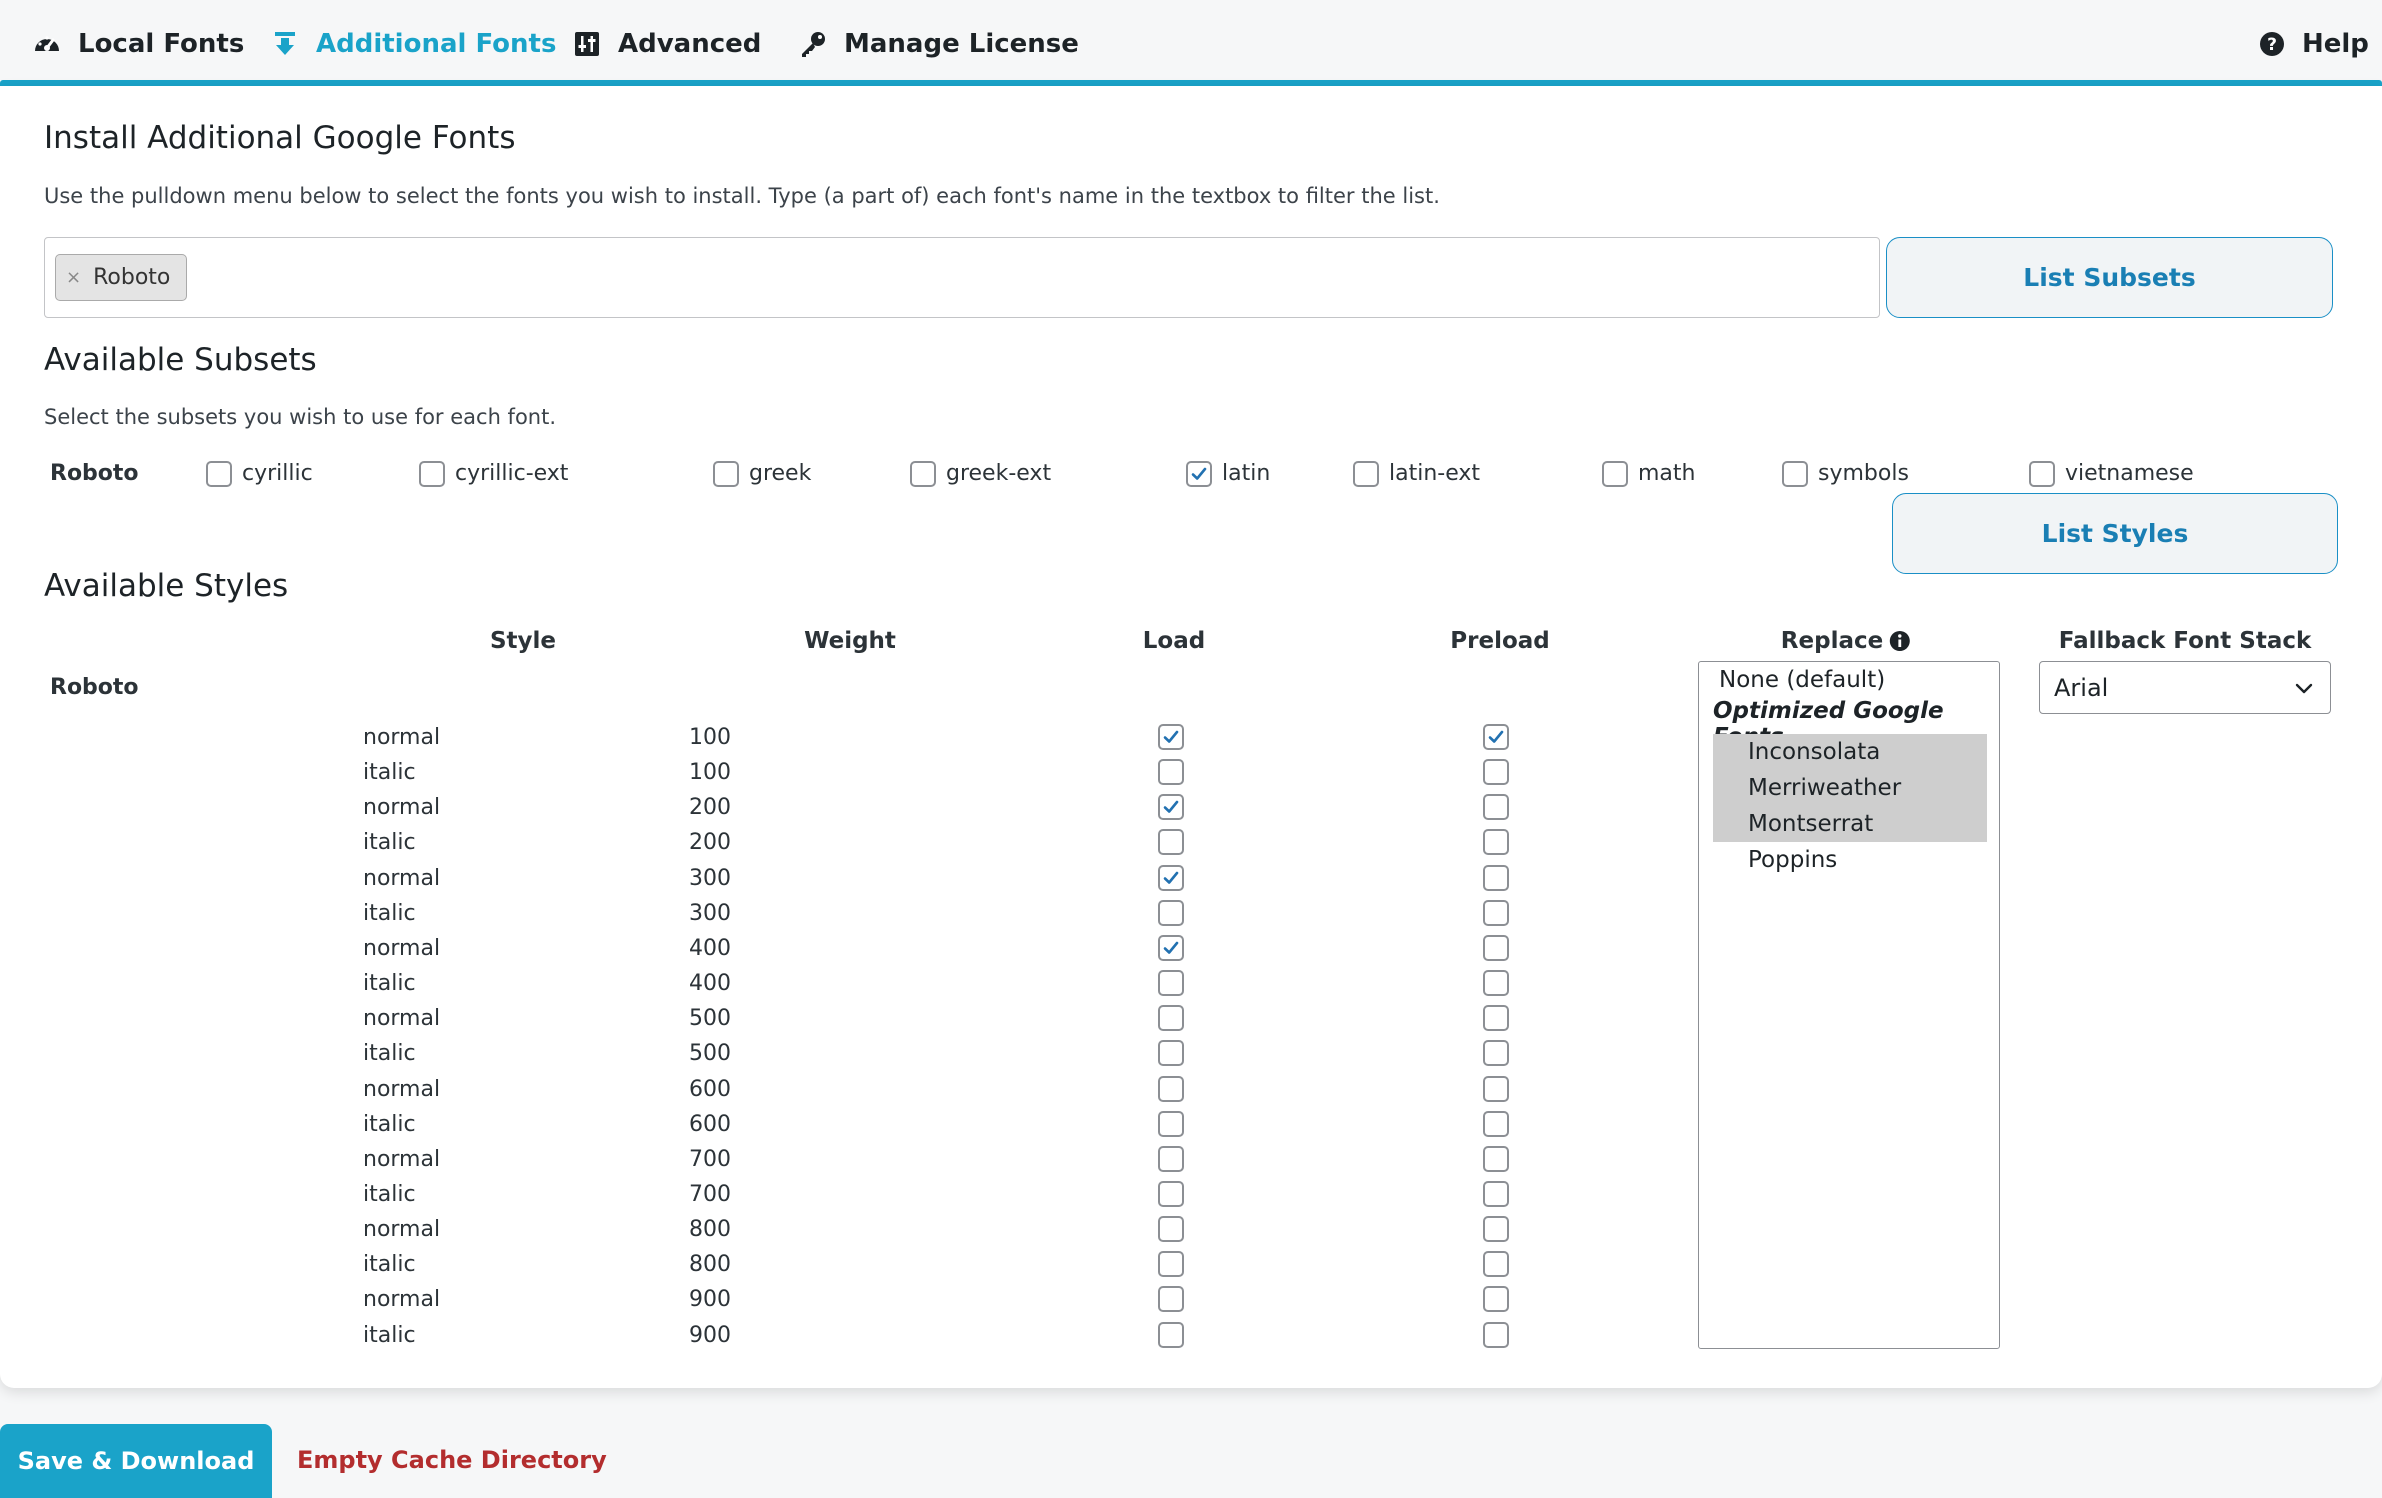 The height and width of the screenshot is (1498, 2382). I want to click on subset-label: cyrillic-ext, so click(512, 473).